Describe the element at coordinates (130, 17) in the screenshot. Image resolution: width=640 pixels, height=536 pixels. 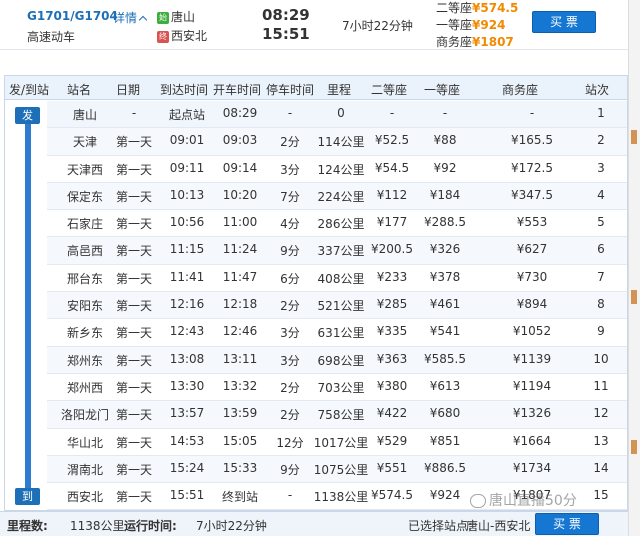
I see `detail-toggle: 详情` at that location.